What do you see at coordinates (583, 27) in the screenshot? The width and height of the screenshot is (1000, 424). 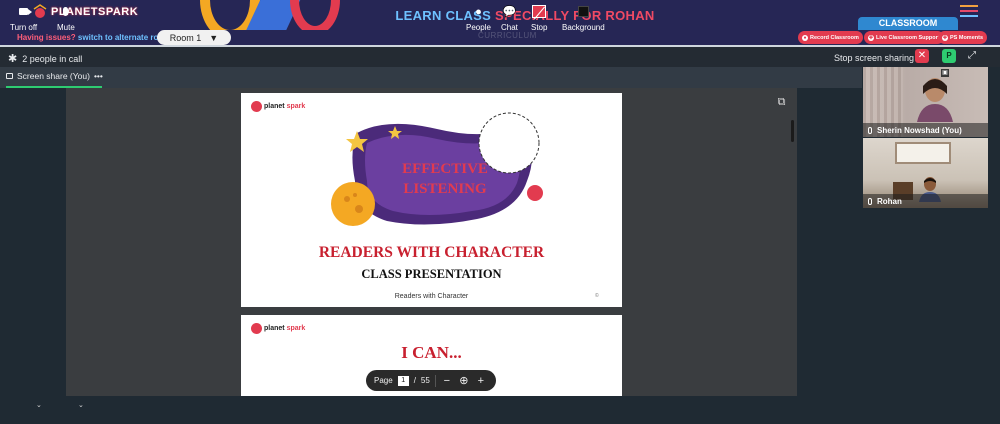 I see `background-label: Background` at bounding box center [583, 27].